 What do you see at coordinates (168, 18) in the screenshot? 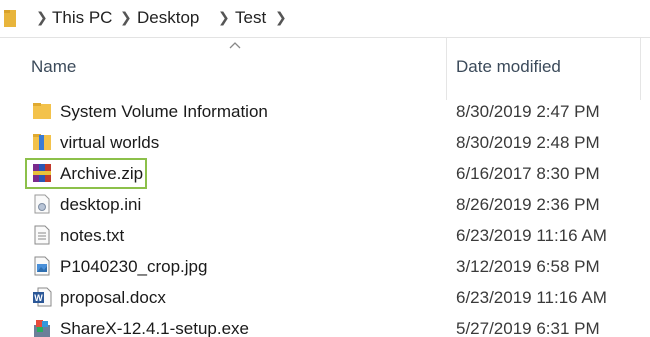
I see `breadcrumb-desktop: Desktop` at bounding box center [168, 18].